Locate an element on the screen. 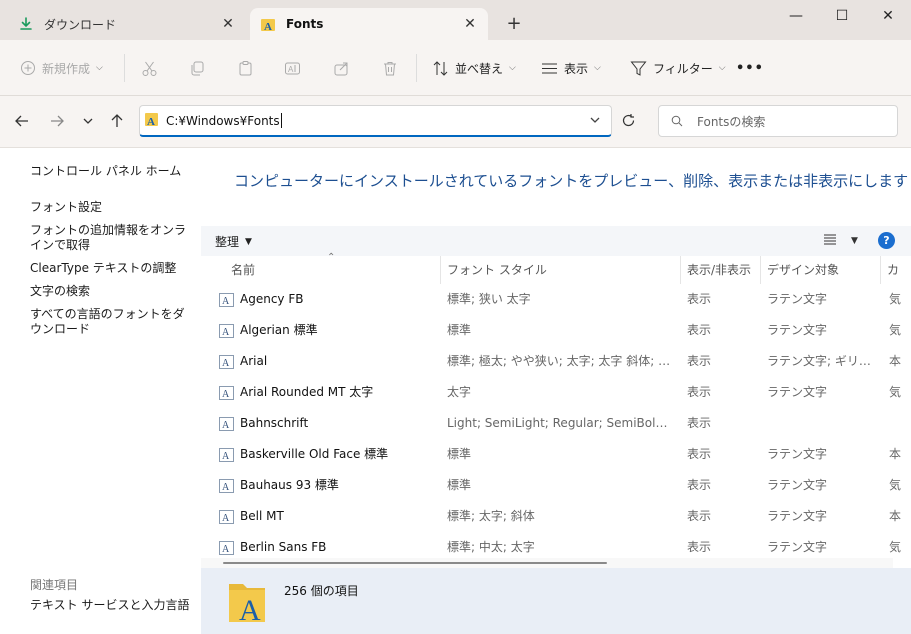 The width and height of the screenshot is (911, 634). up-button is located at coordinates (117, 122).